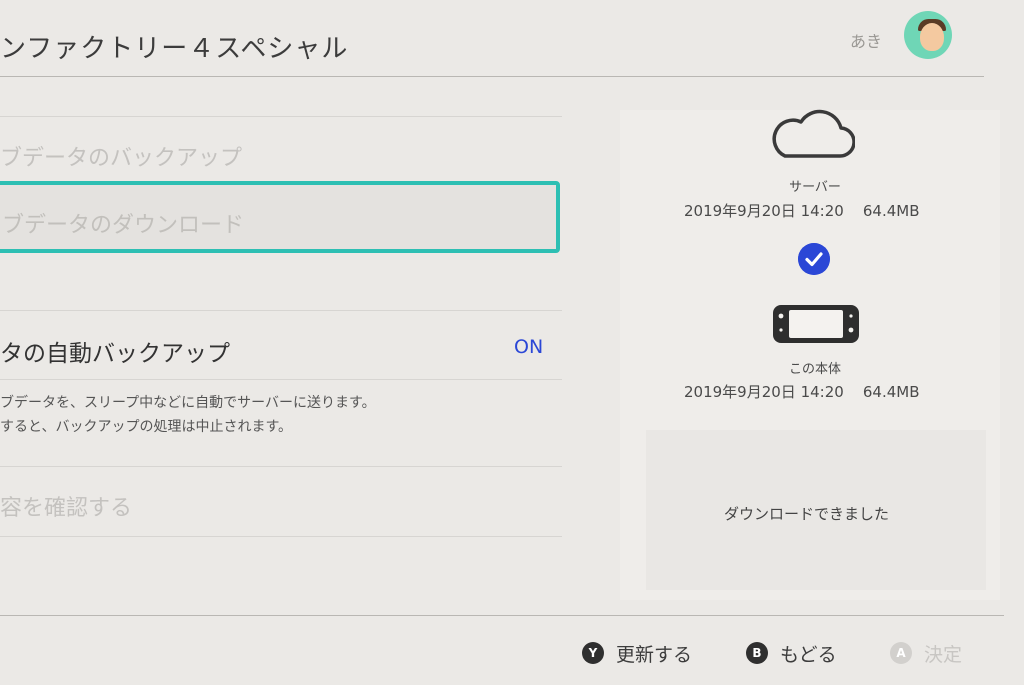 The width and height of the screenshot is (1024, 685). What do you see at coordinates (943, 654) in the screenshot?
I see `confirm-button-label: 決定` at bounding box center [943, 654].